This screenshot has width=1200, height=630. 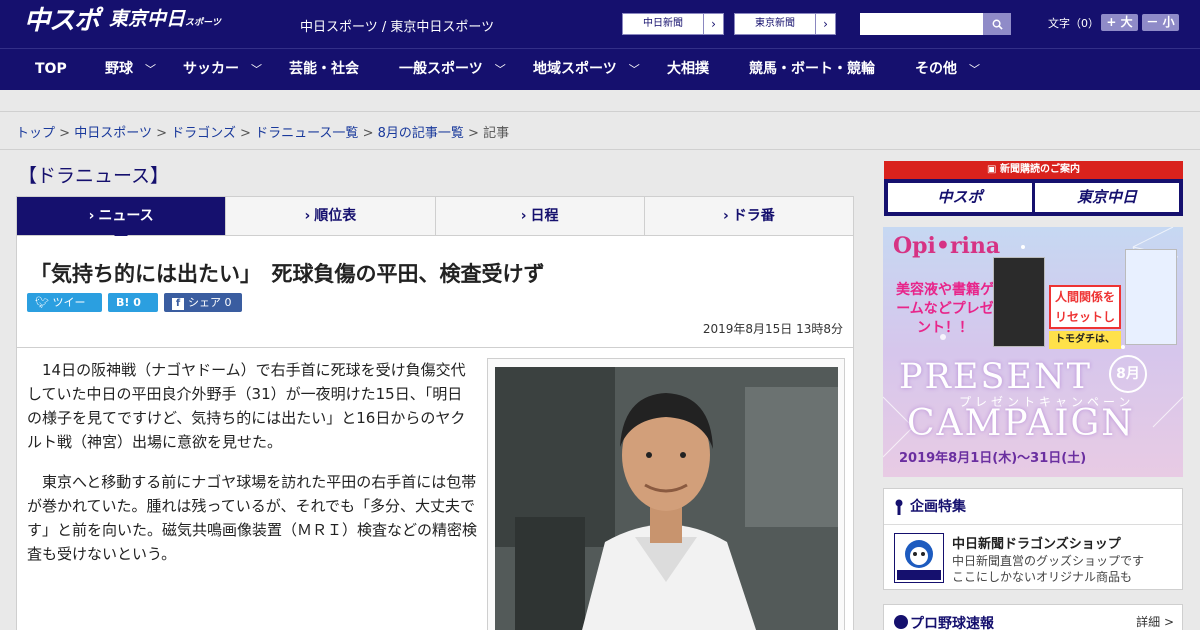 What do you see at coordinates (1021, 423) in the screenshot?
I see `ad-campaign-text: CAMPAIGN` at bounding box center [1021, 423].